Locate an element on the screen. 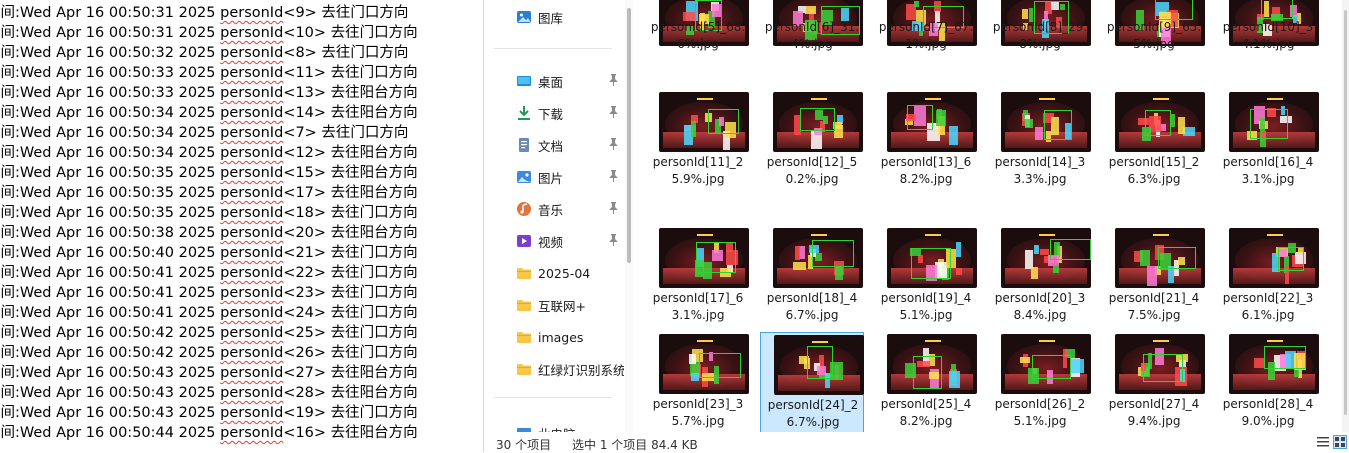  nav-item-7: 2025-04 is located at coordinates (553, 273).